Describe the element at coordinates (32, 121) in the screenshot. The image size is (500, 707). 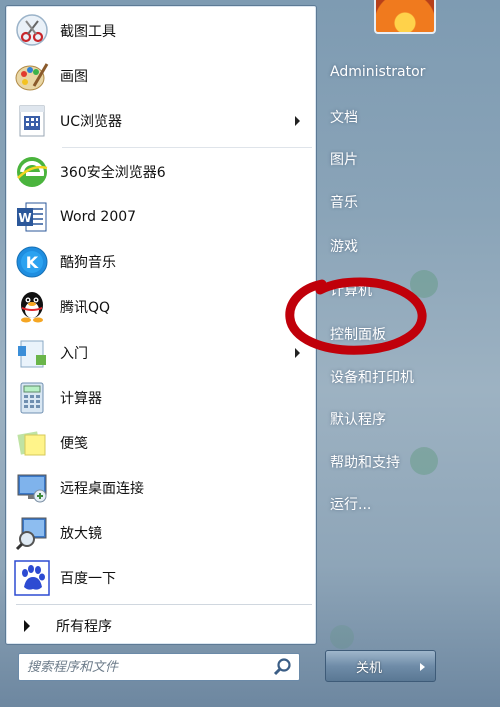
I see `uc-browser-icon` at that location.